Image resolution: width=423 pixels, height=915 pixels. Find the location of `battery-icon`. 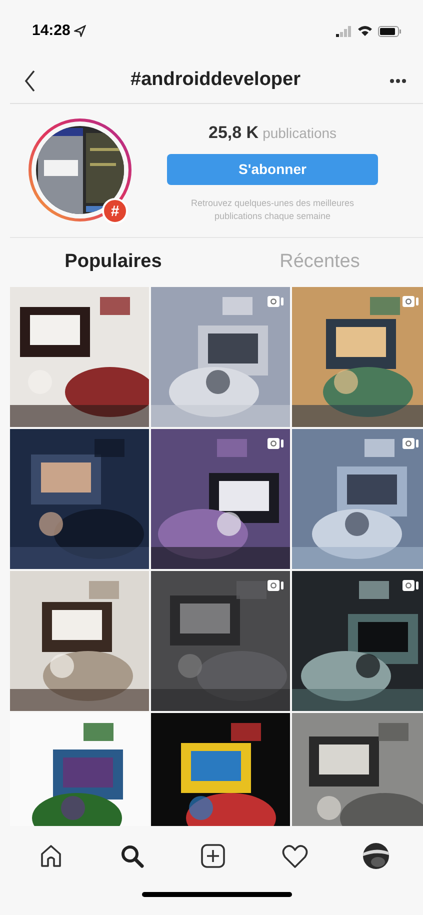

battery-icon is located at coordinates (389, 31).